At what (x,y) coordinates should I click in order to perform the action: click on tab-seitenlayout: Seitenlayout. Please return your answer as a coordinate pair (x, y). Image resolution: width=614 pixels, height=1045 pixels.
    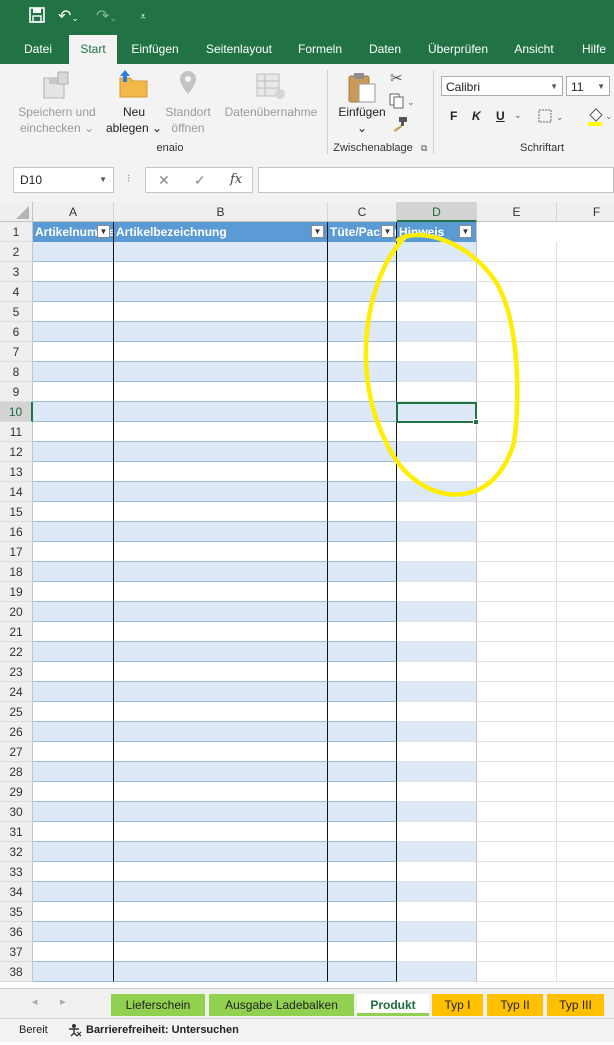
    Looking at the image, I should click on (239, 49).